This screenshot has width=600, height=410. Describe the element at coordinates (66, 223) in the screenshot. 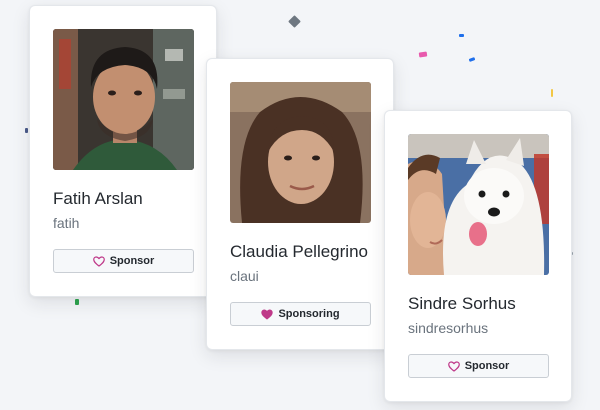

I see `sponsor-handle: fatih` at that location.